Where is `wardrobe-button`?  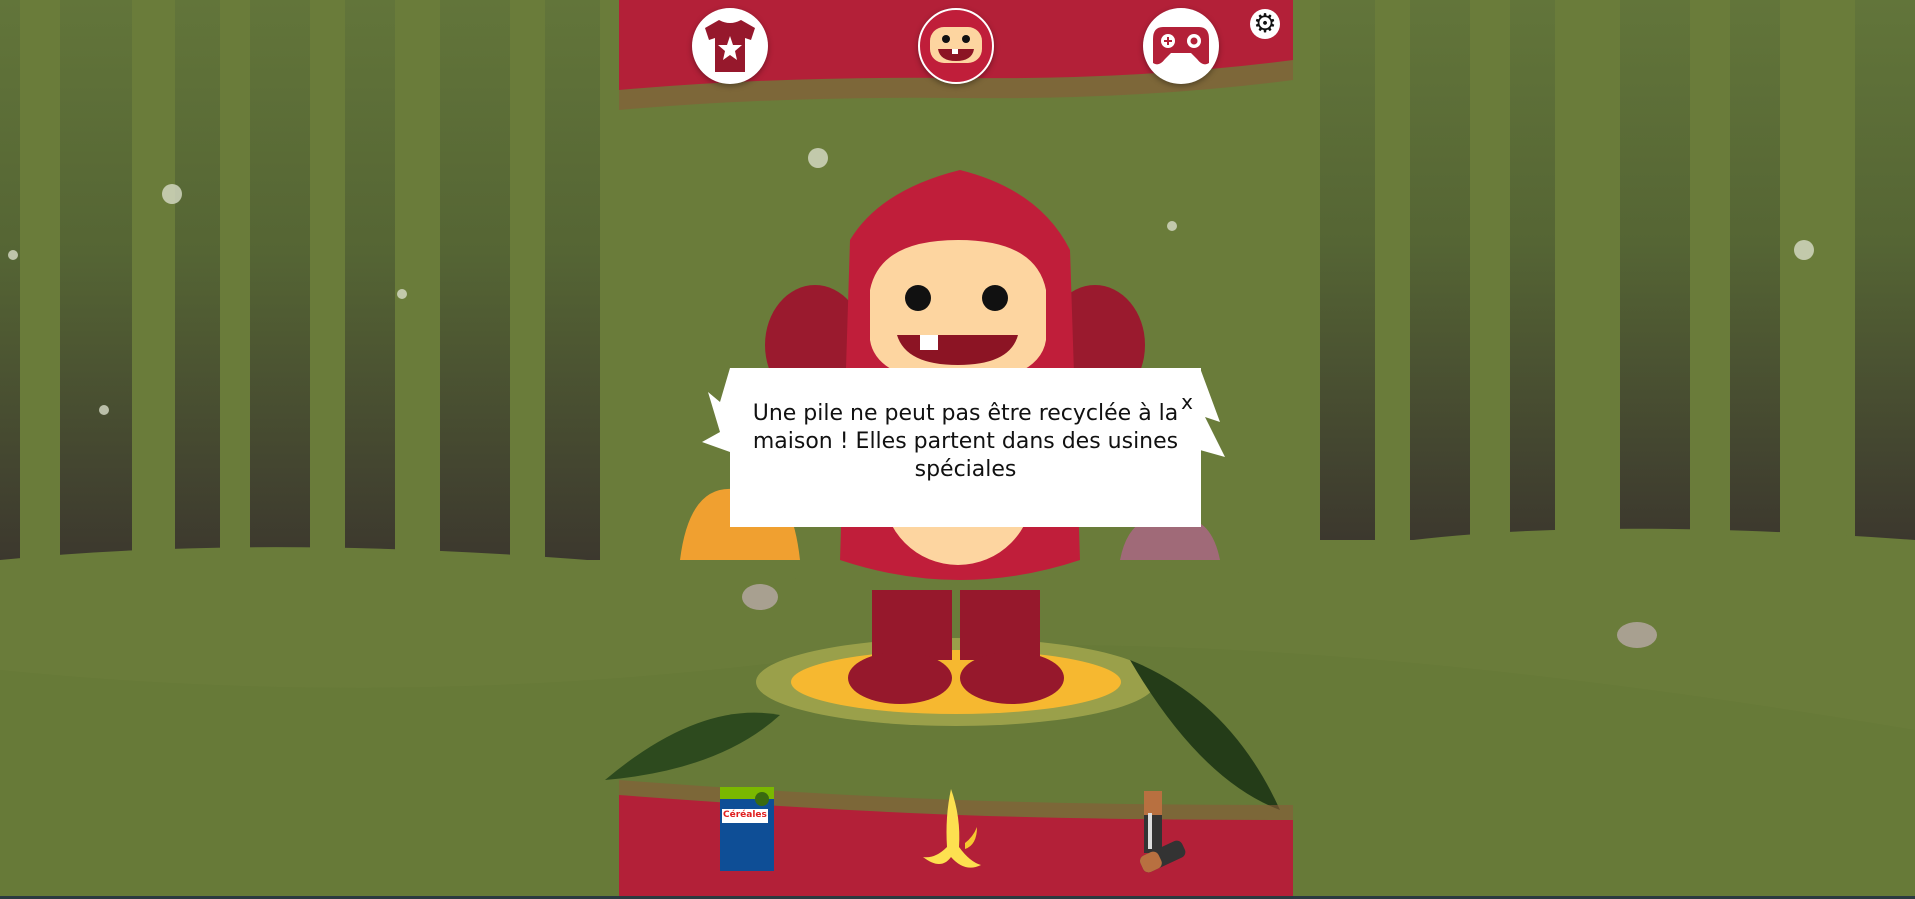 wardrobe-button is located at coordinates (730, 46).